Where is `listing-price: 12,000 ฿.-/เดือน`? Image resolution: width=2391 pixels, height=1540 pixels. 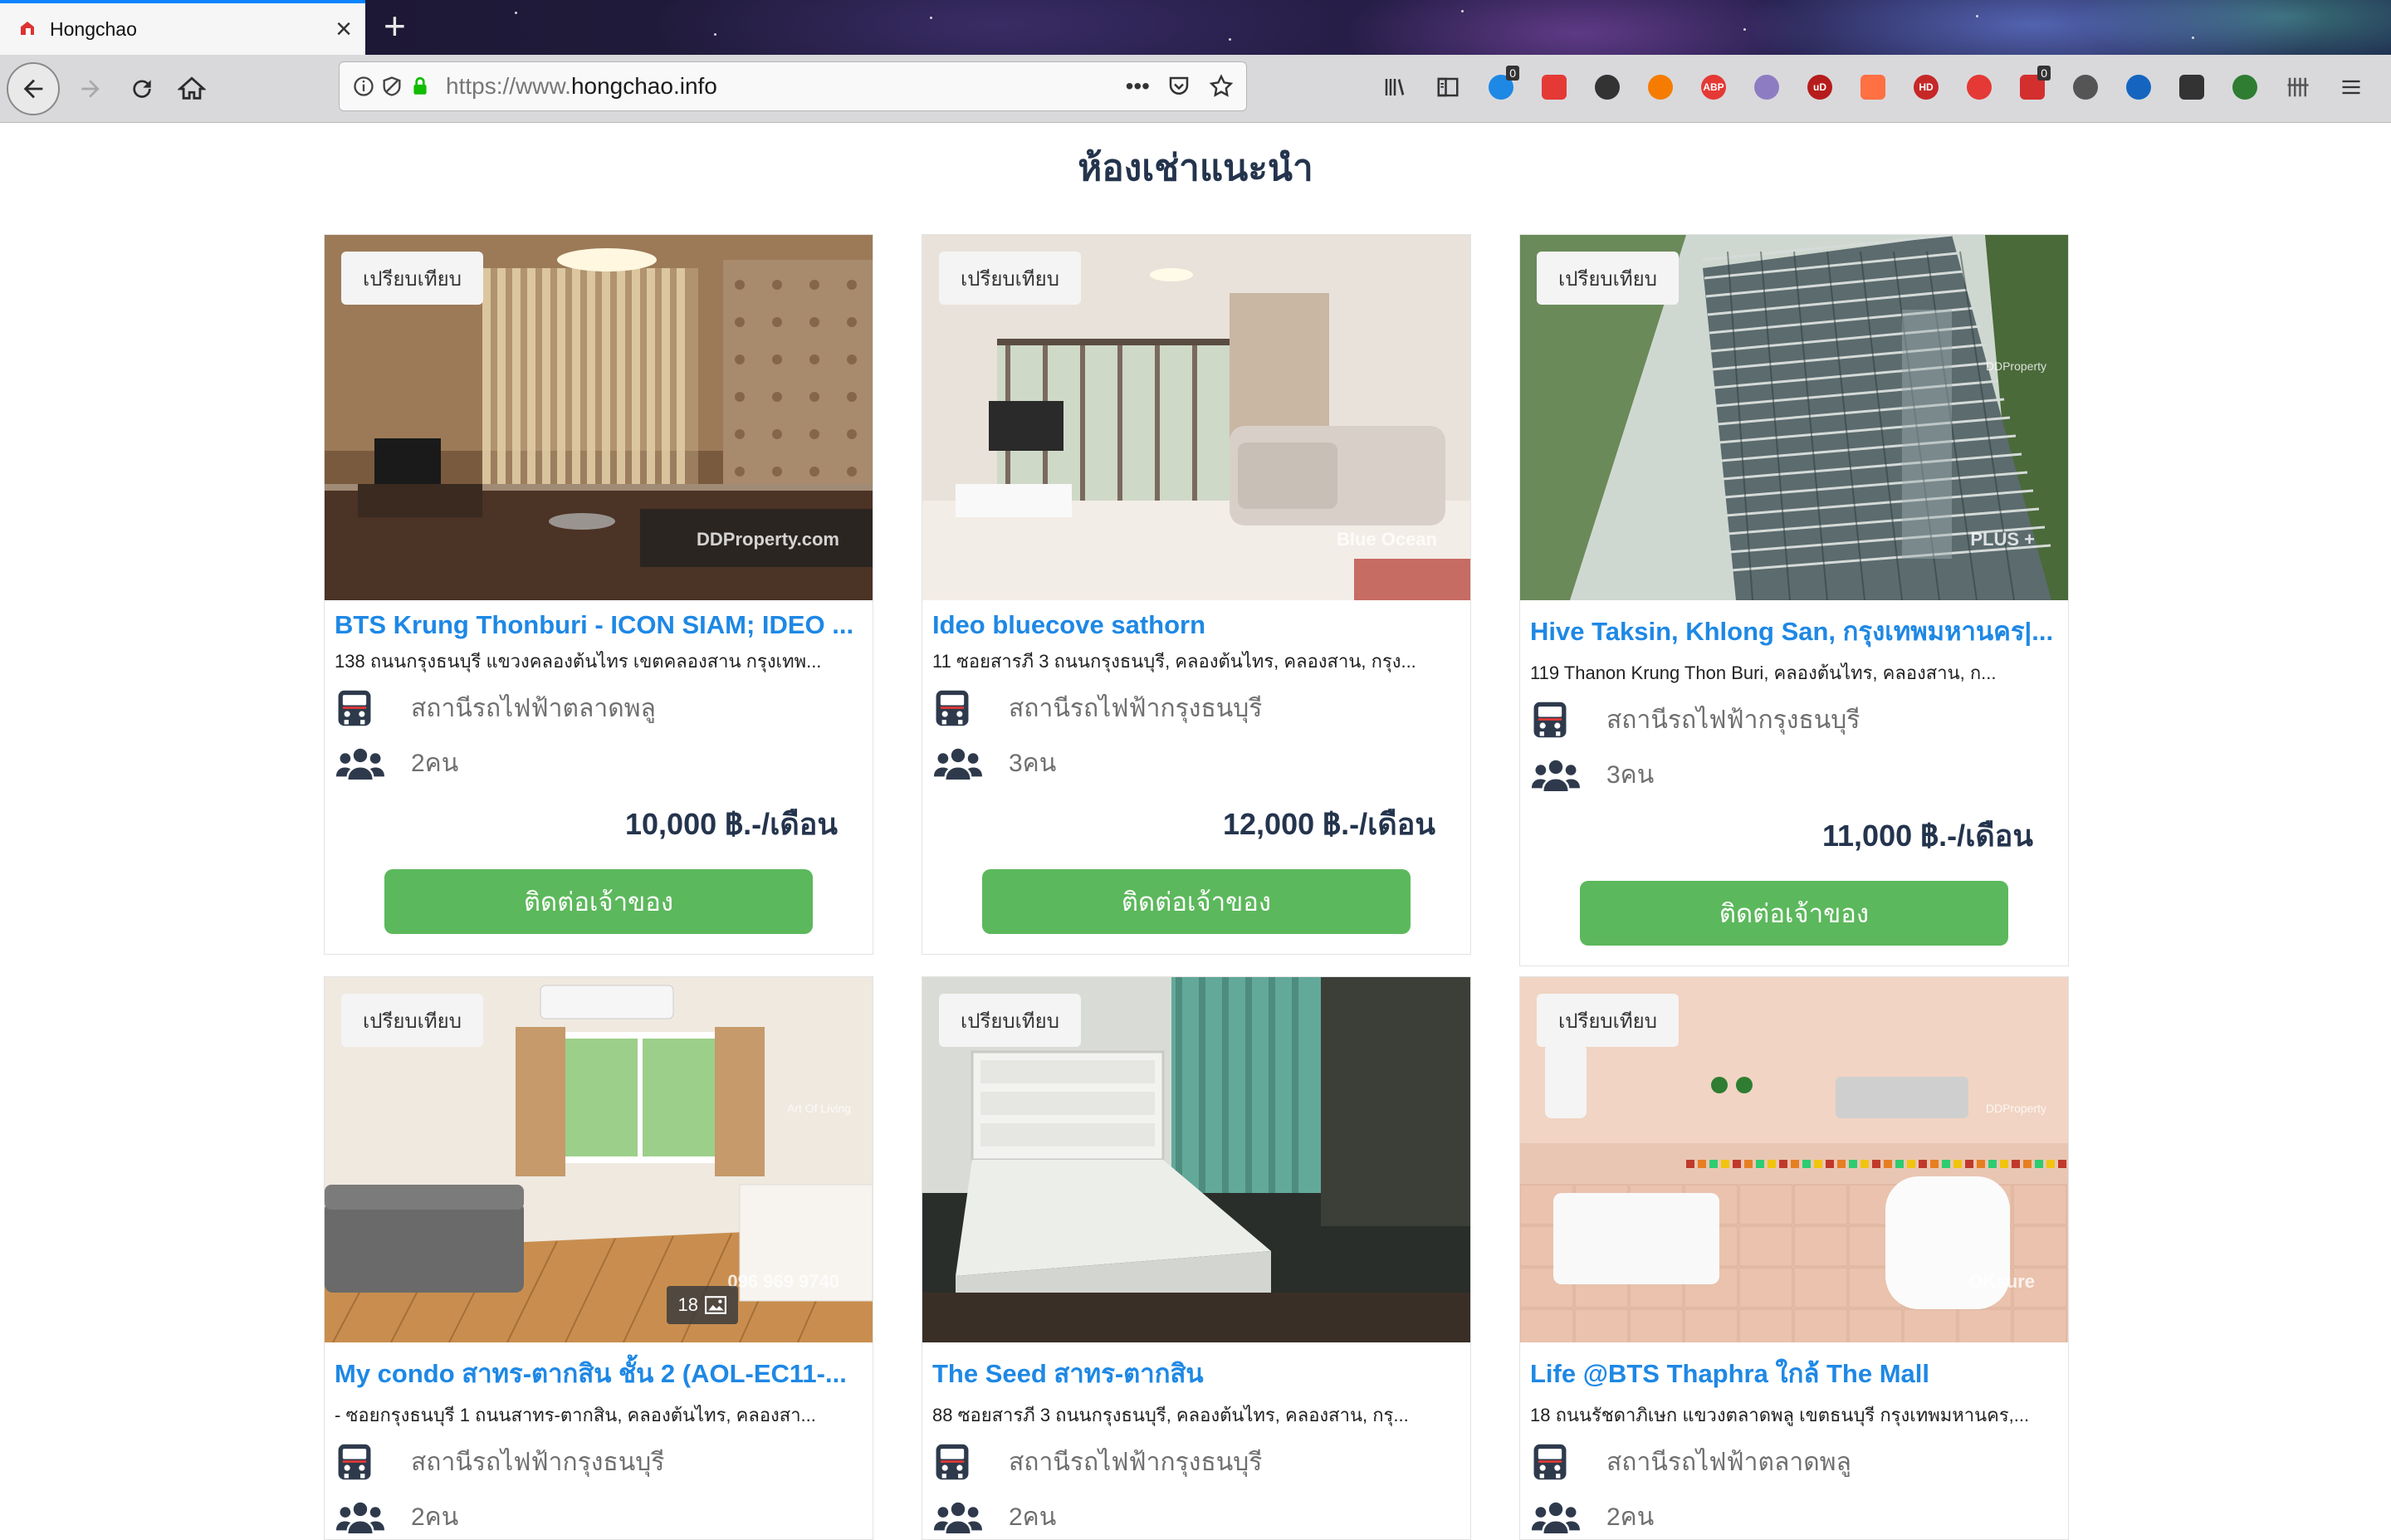 listing-price: 12,000 ฿.-/เดือน is located at coordinates (1329, 824).